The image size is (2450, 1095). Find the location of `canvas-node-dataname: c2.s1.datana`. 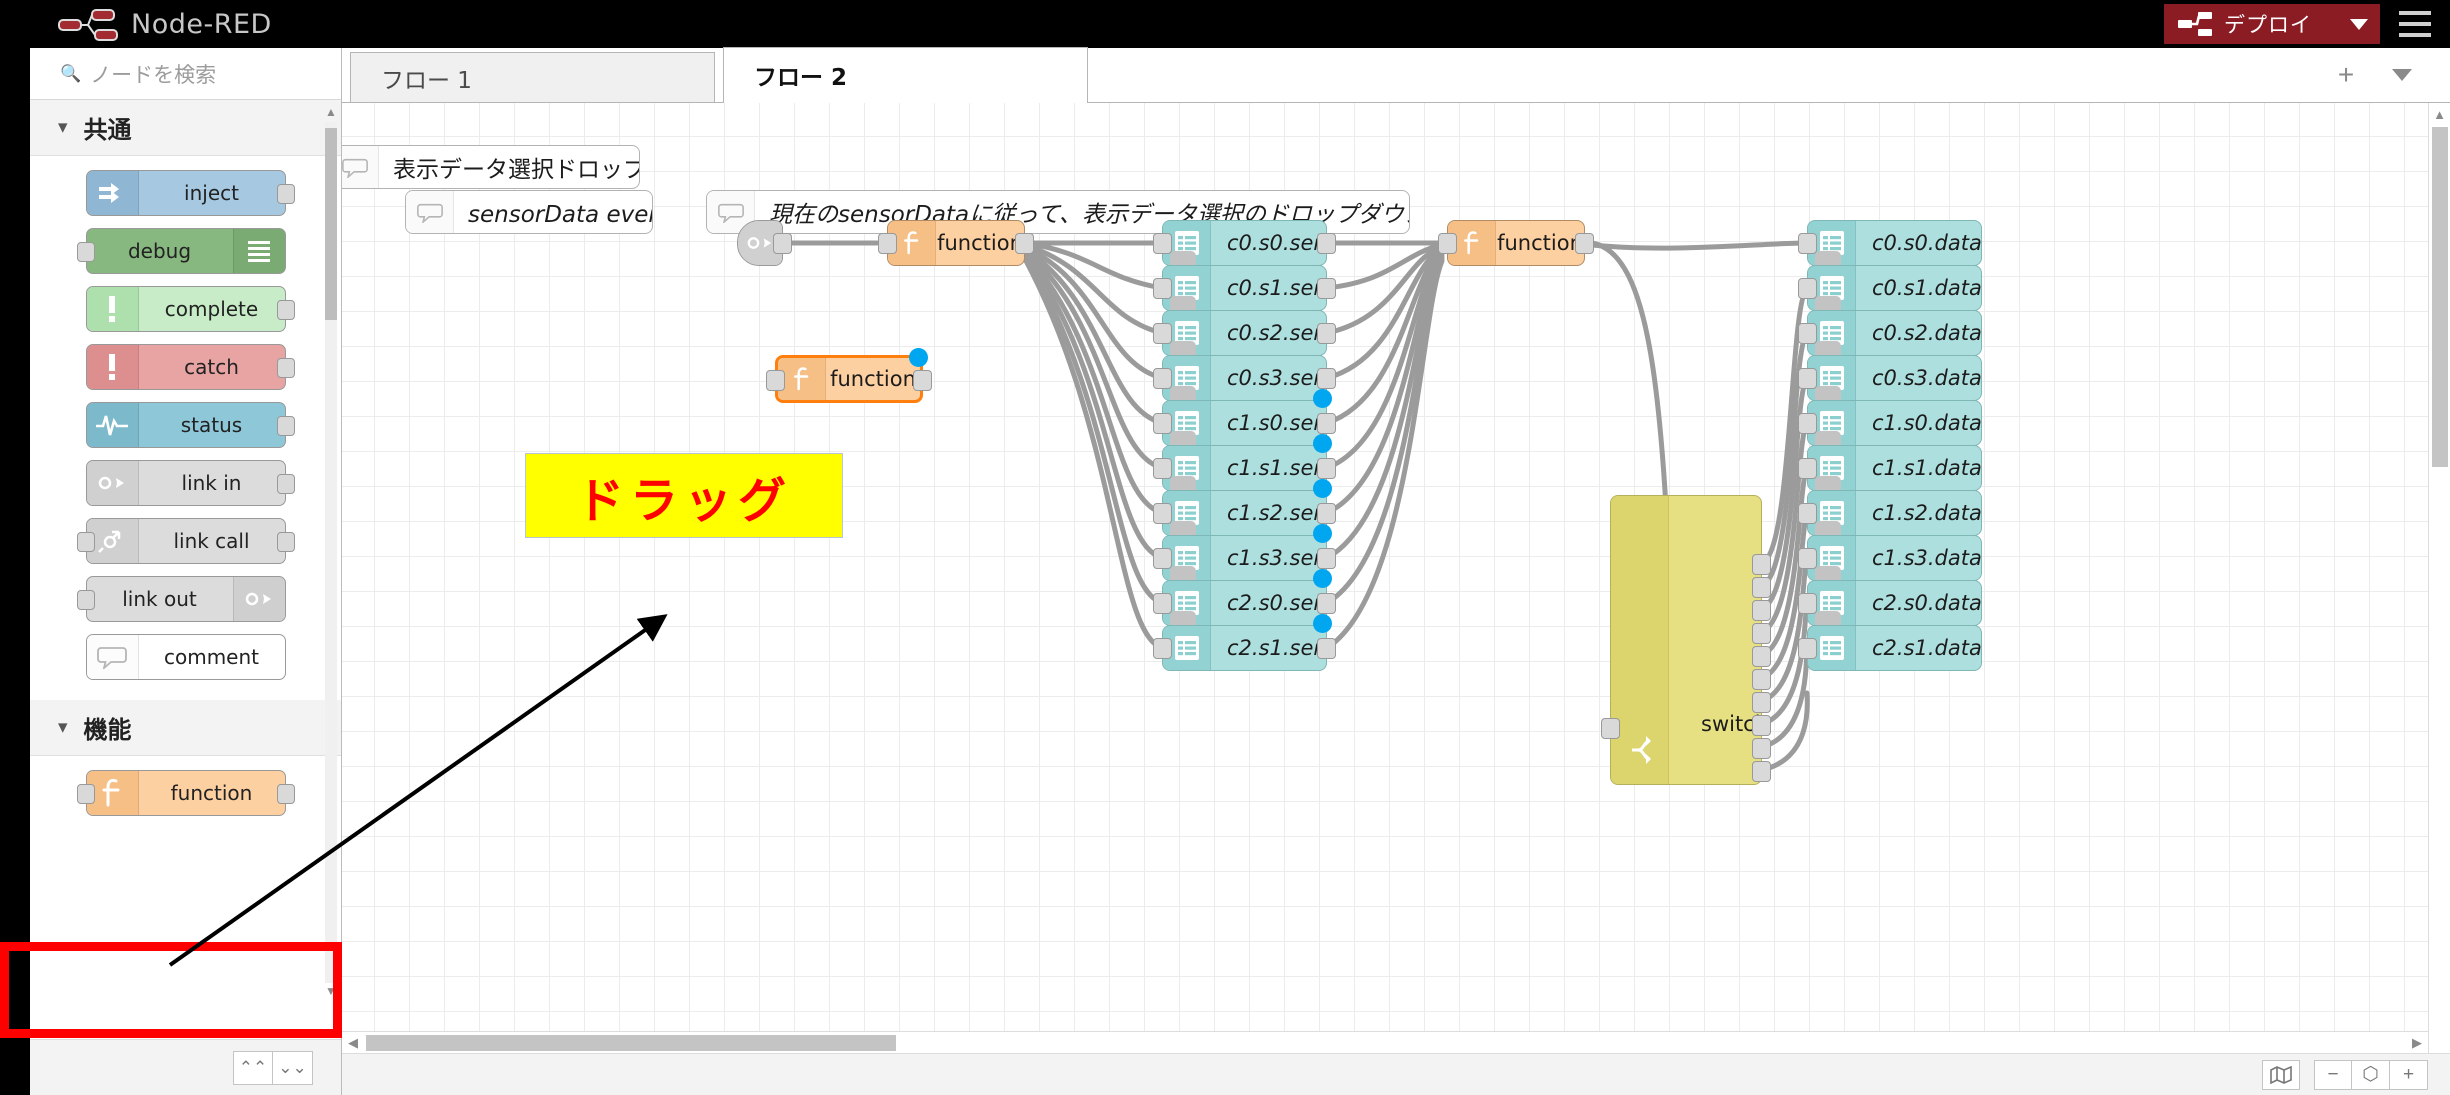

canvas-node-dataname: c2.s1.datana is located at coordinates (1890, 648).